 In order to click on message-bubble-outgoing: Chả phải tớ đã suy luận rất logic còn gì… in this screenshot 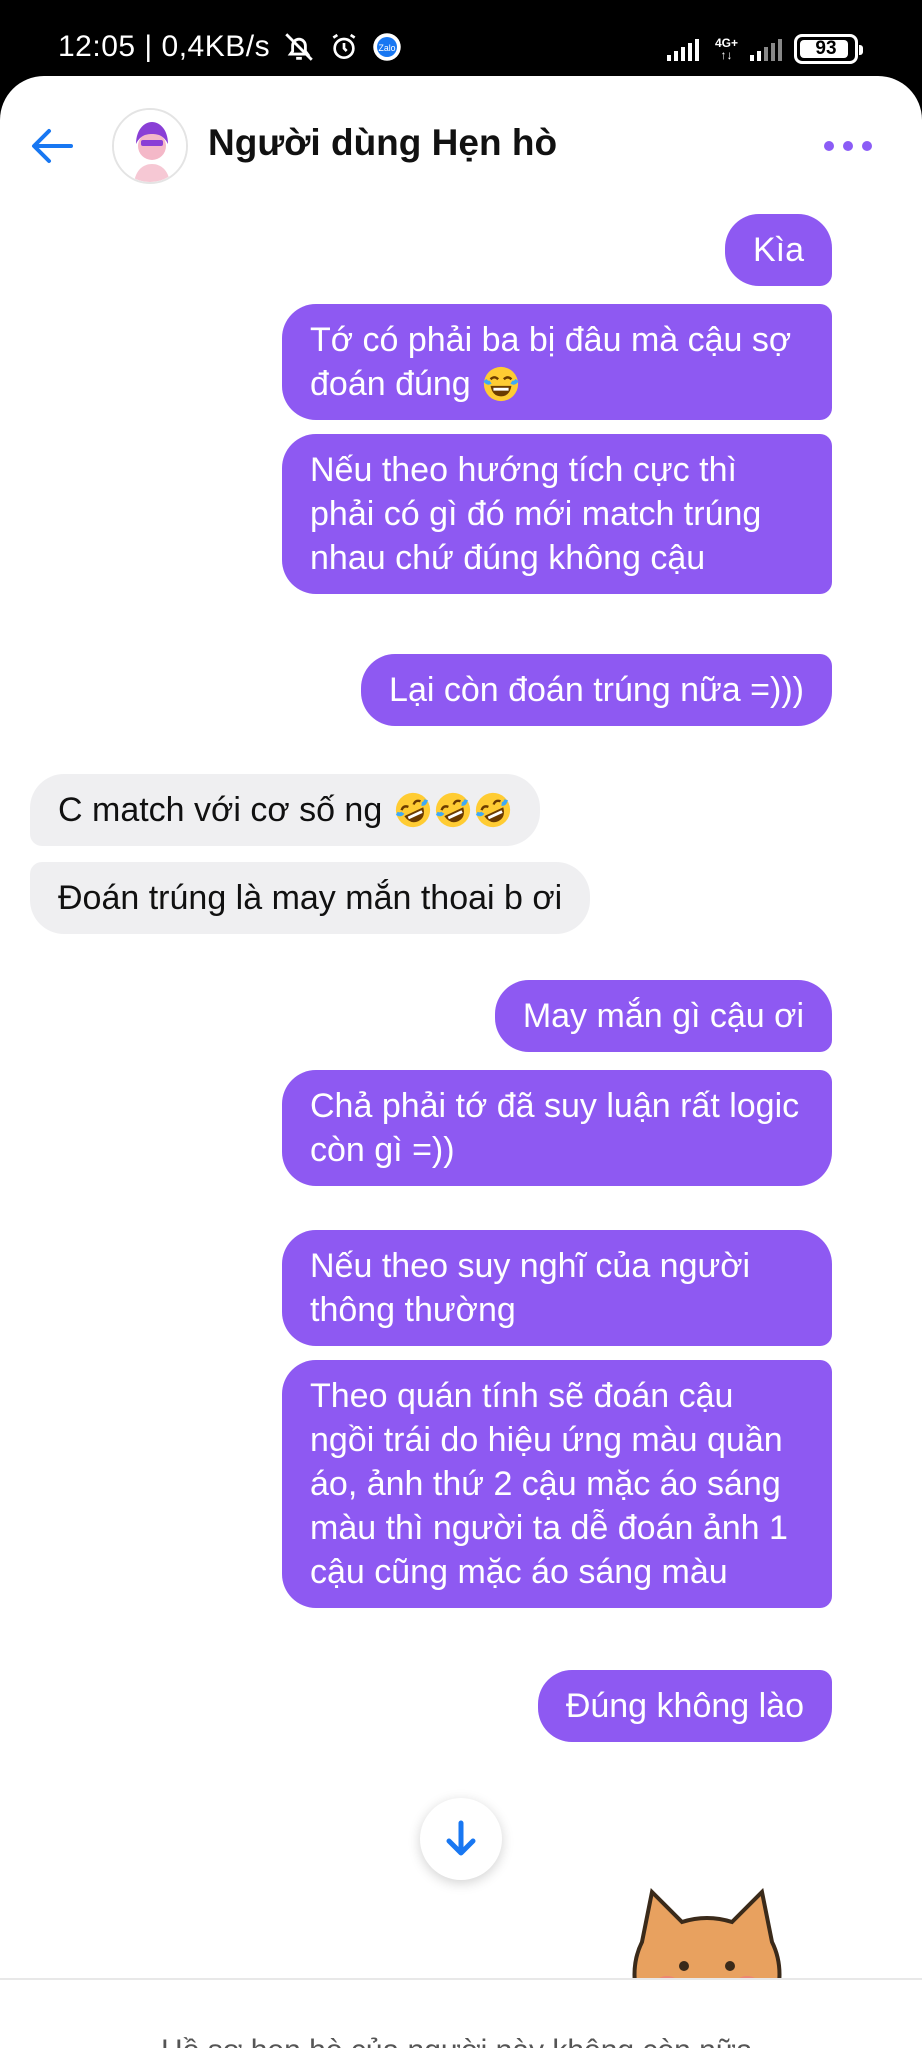, I will do `click(557, 1128)`.